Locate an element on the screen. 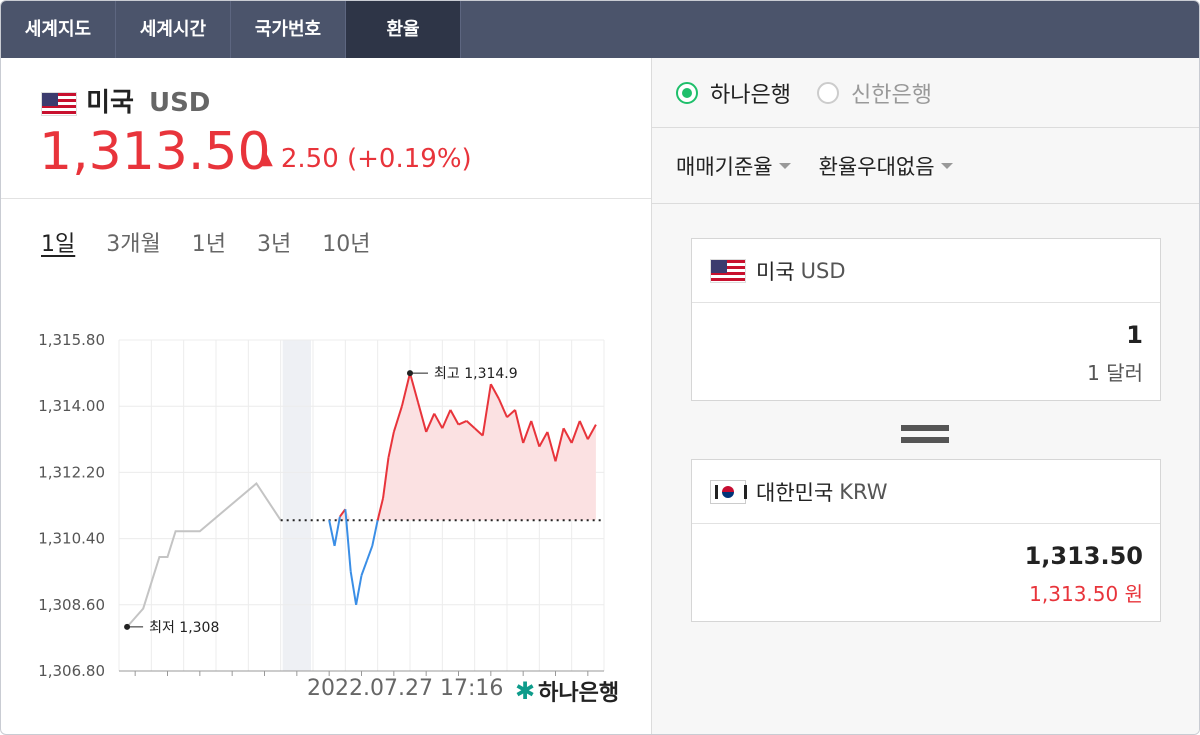 The width and height of the screenshot is (1200, 735). y-tick-label: 1,314.00 is located at coordinates (71, 406).